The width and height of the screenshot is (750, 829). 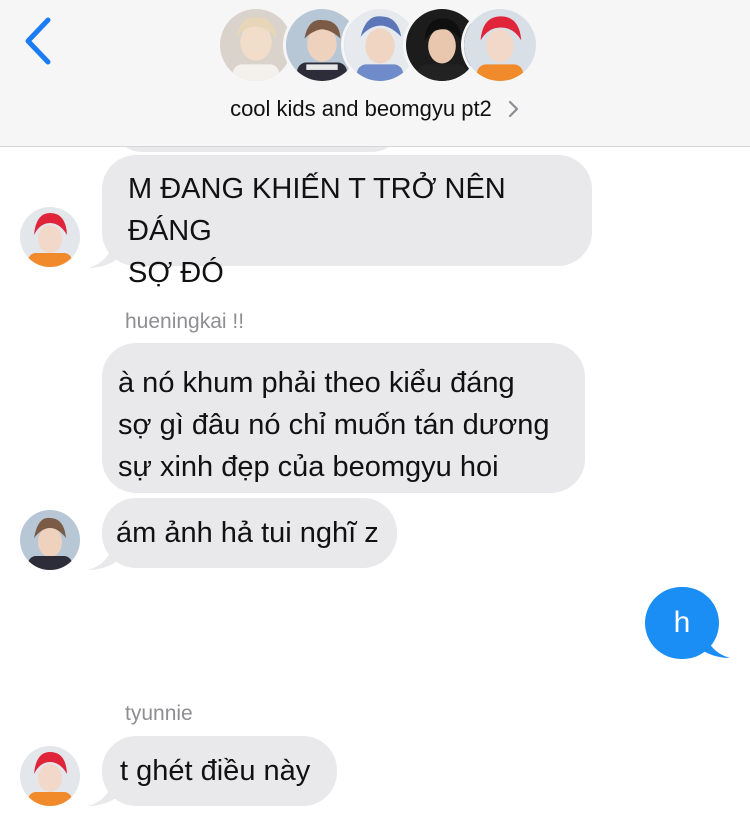 What do you see at coordinates (215, 771) in the screenshot?
I see `message-text: t ghét điều này` at bounding box center [215, 771].